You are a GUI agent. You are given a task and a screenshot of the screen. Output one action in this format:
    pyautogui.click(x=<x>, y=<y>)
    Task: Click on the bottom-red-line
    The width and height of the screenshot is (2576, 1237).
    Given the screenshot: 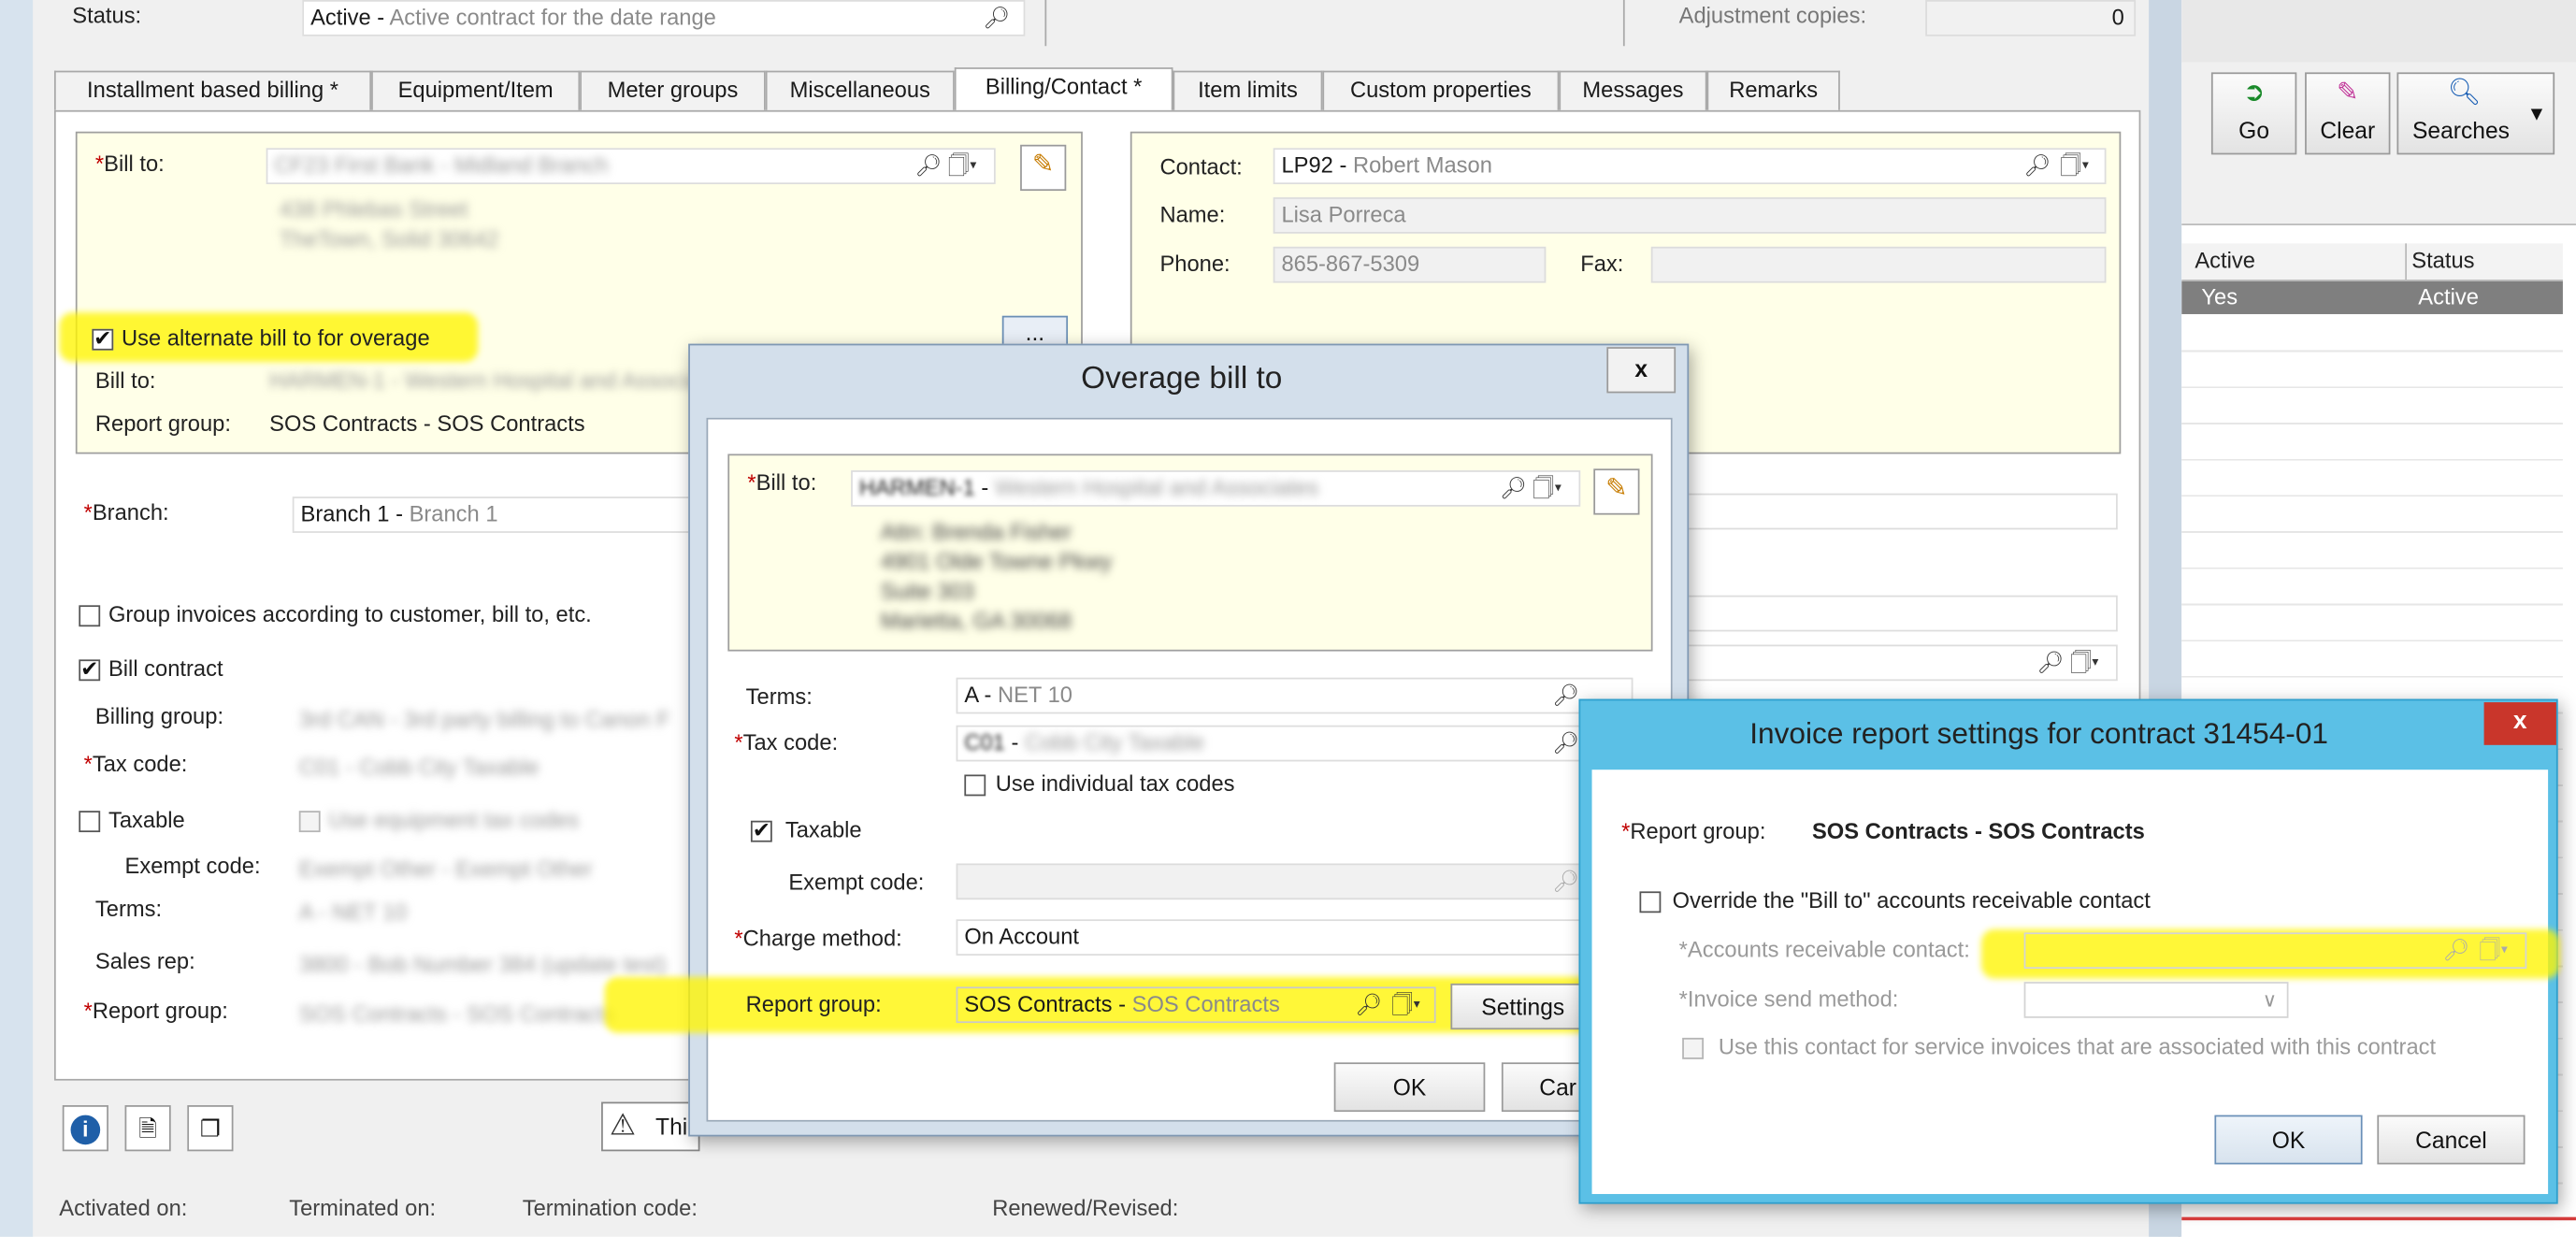 What is the action you would take?
    pyautogui.click(x=2378, y=1218)
    